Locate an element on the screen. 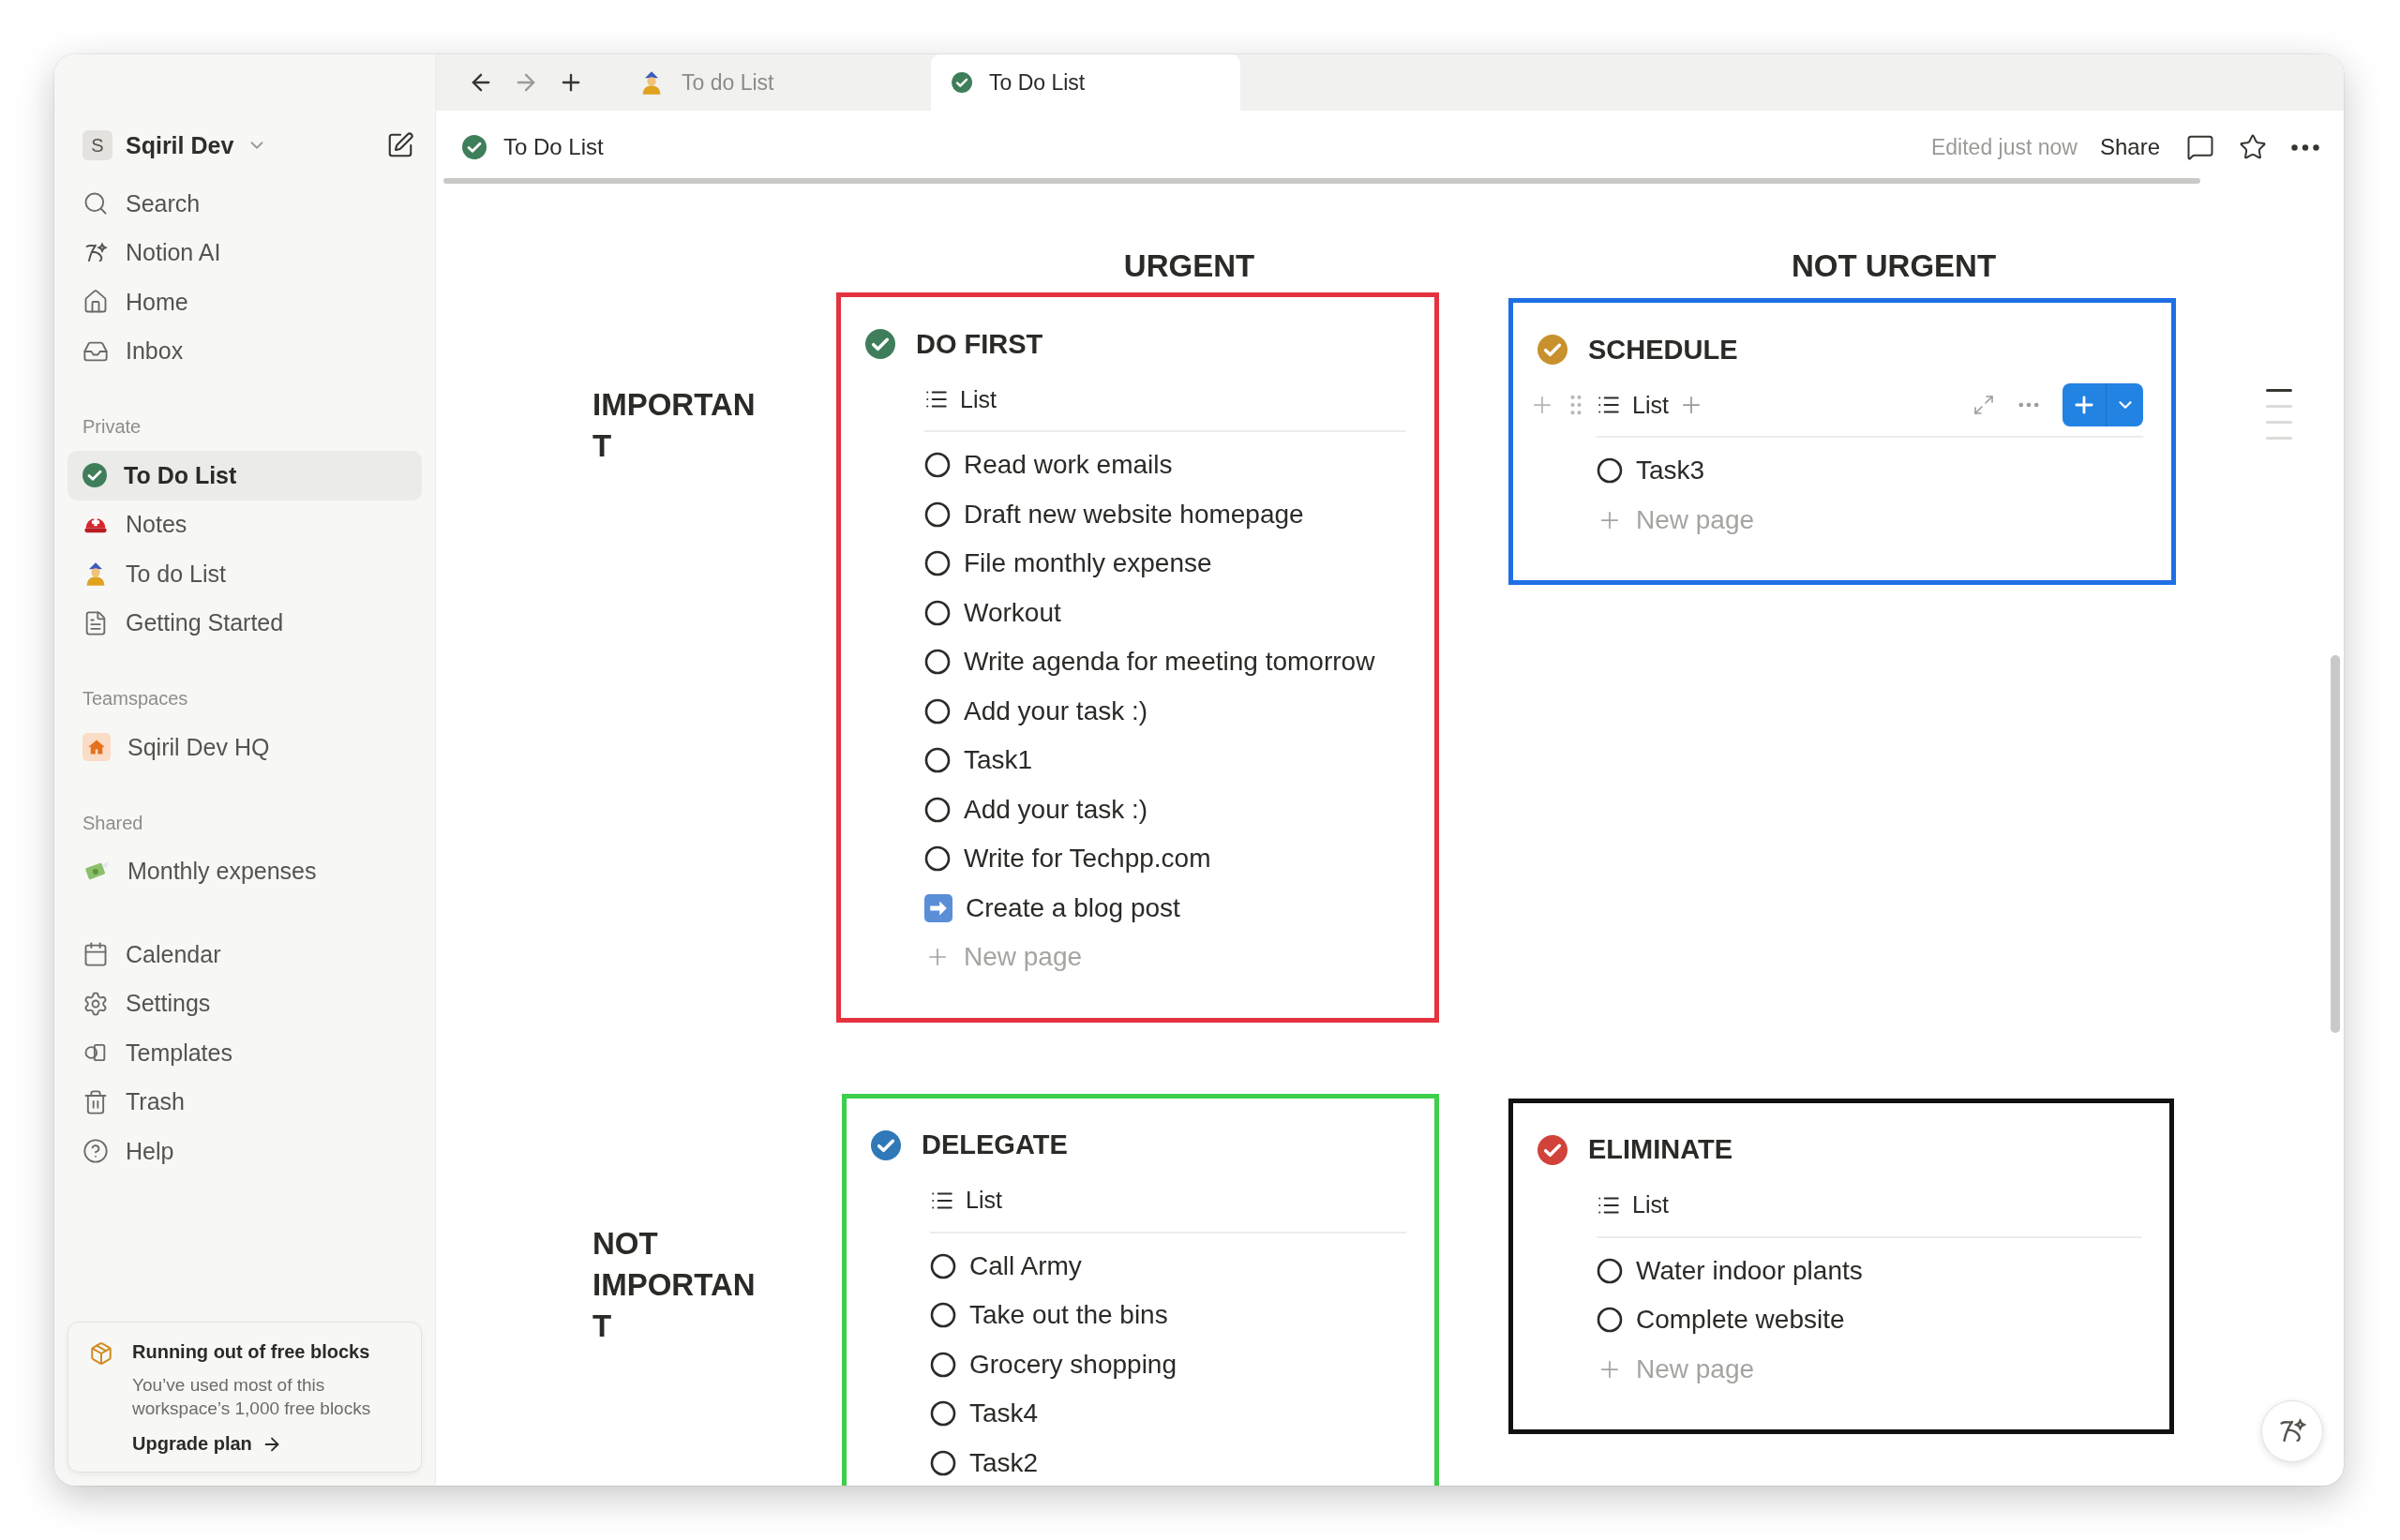  task-title: Complete website is located at coordinates (1740, 1321).